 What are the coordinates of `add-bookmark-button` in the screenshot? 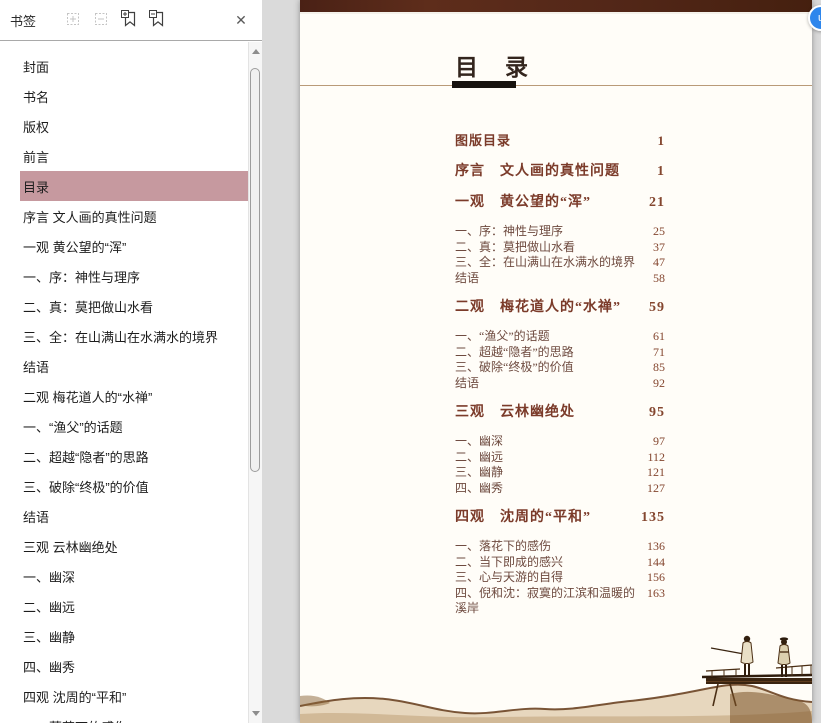 It's located at (129, 20).